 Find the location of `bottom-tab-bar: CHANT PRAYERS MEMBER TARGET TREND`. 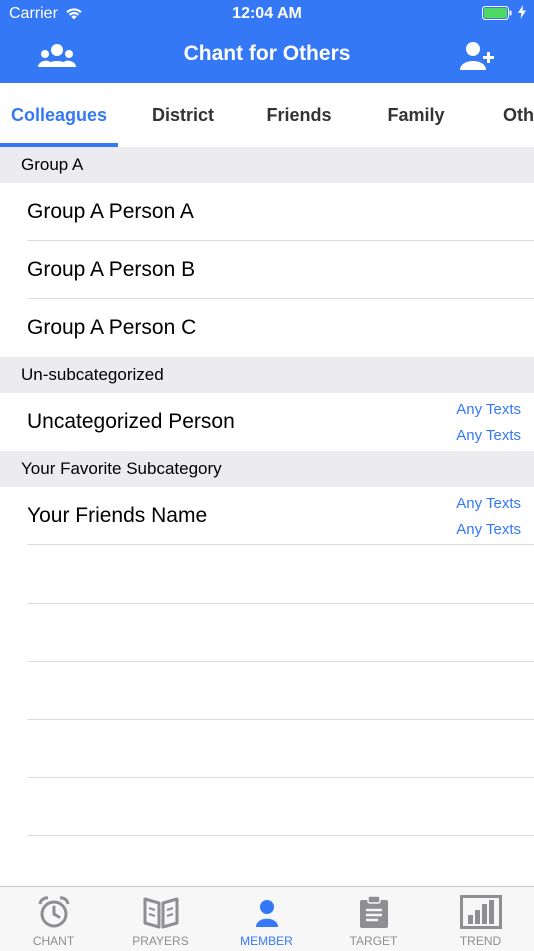

bottom-tab-bar: CHANT PRAYERS MEMBER TARGET TREND is located at coordinates (267, 918).